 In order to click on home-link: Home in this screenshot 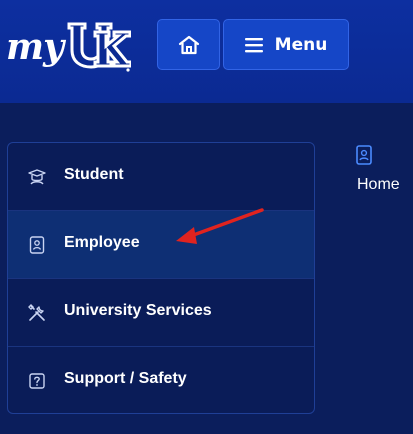, I will do `click(378, 185)`.